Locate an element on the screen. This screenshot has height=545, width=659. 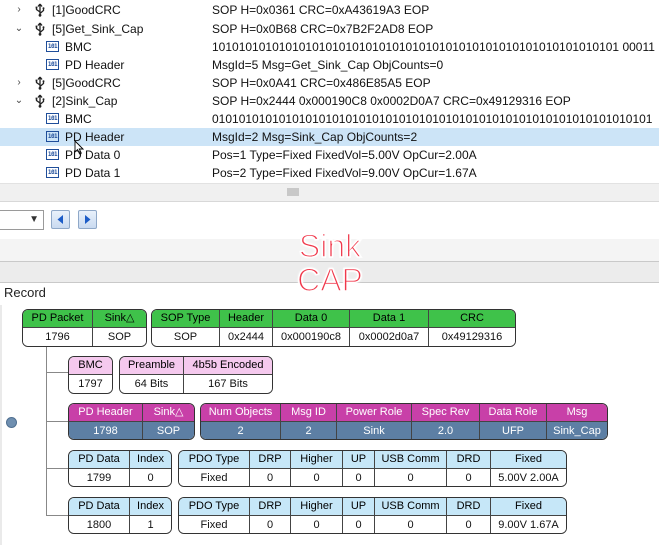
pd-header-box: PD Header 1798 Sink△ SOP is located at coordinates (131, 421).